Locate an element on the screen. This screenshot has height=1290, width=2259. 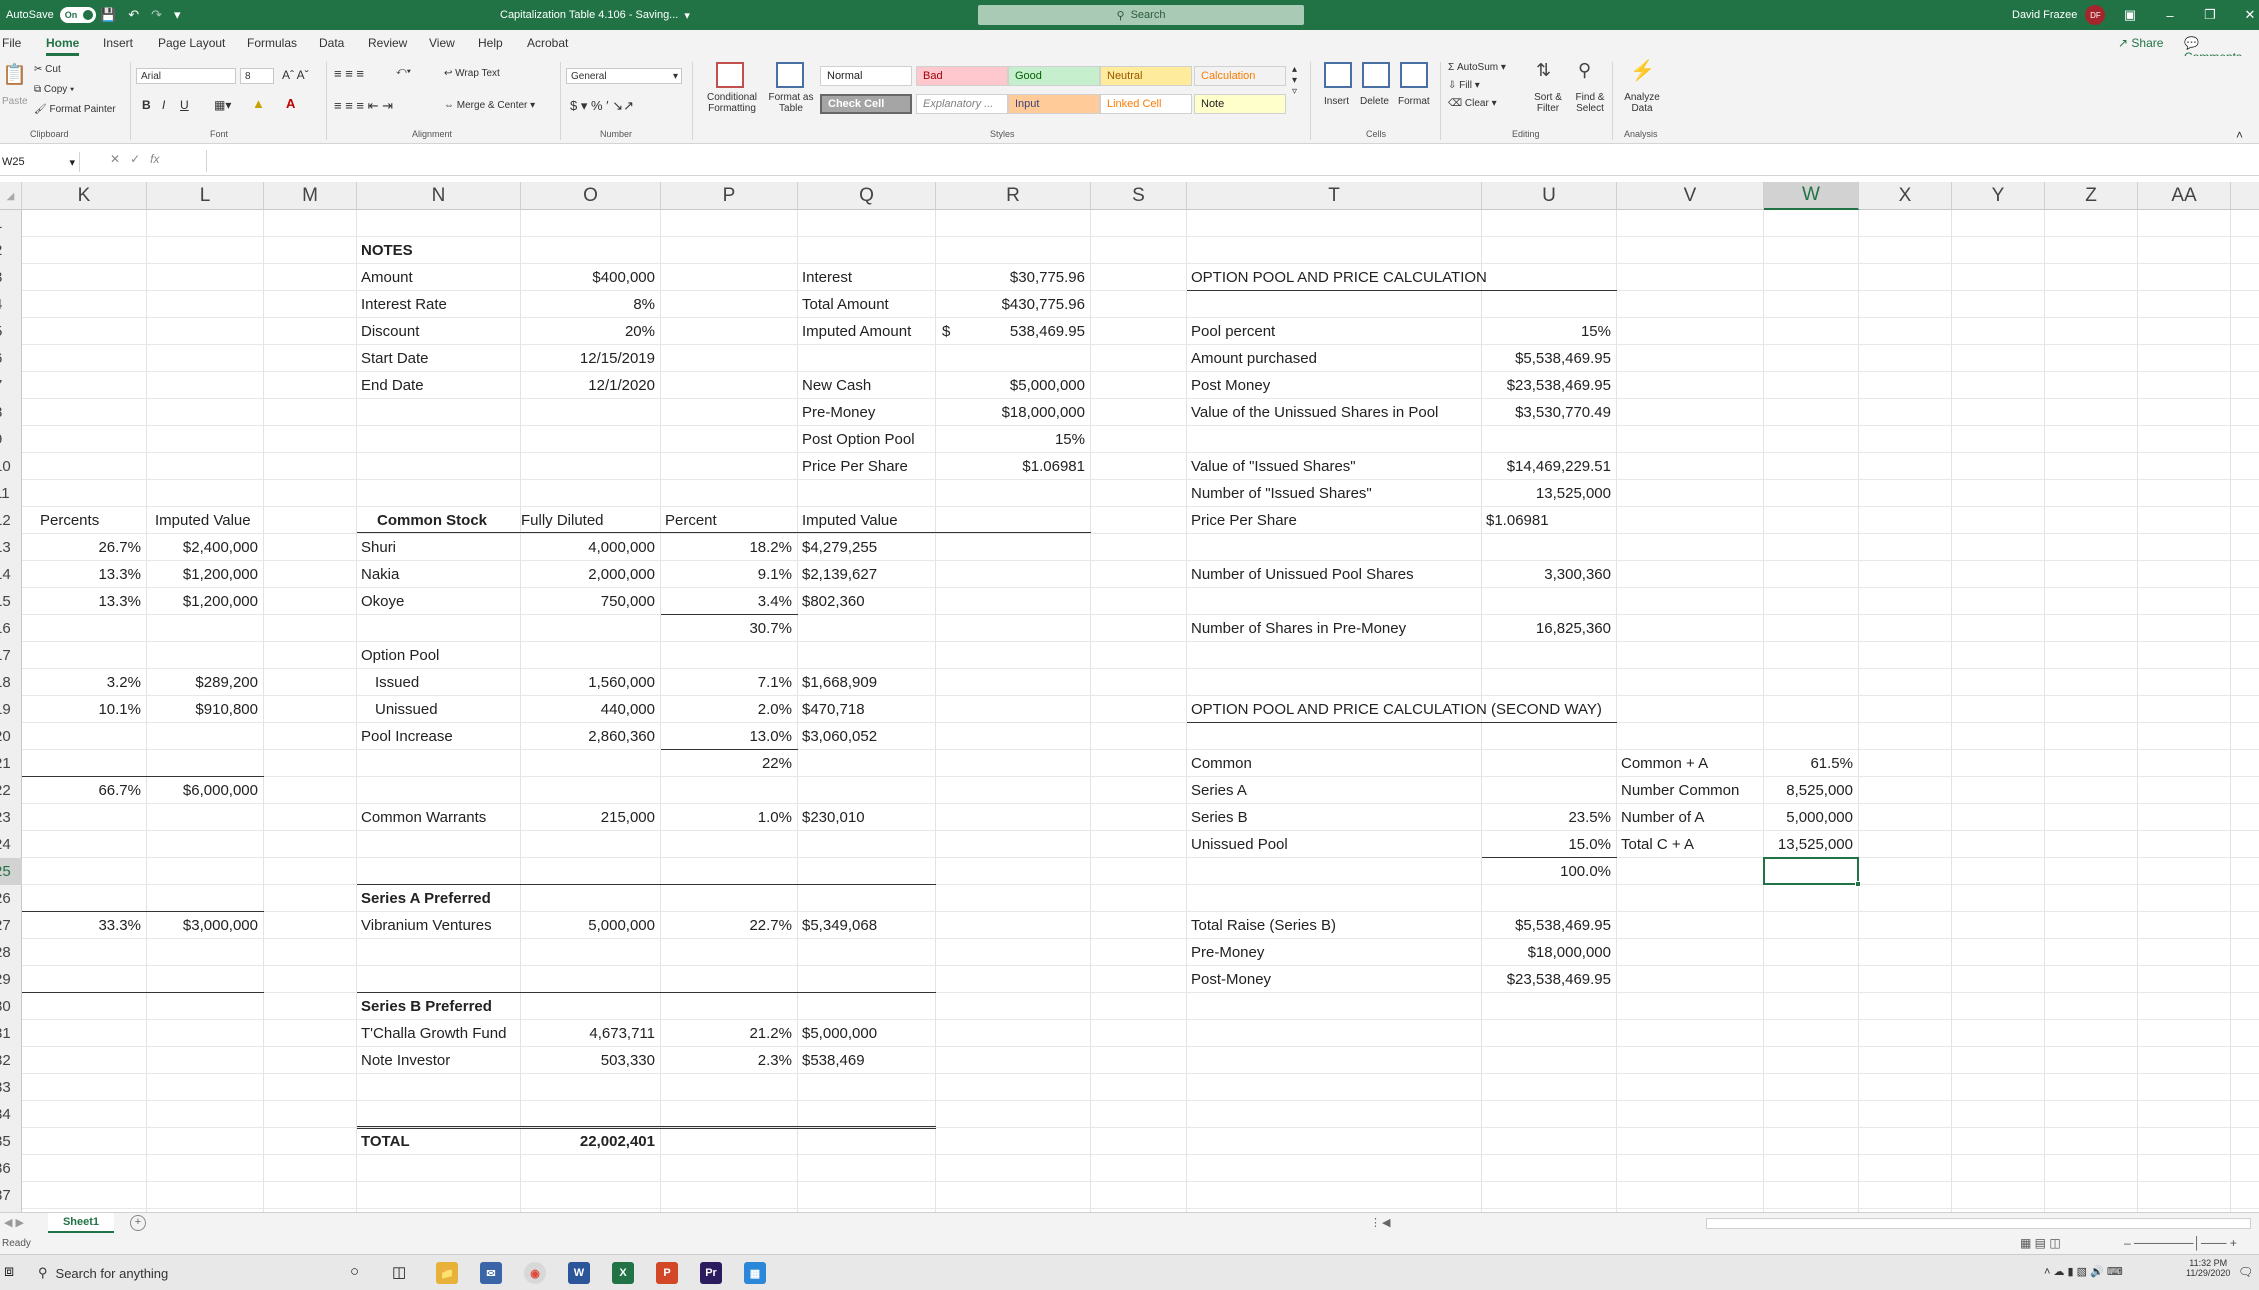
column-header-r: R is located at coordinates (1013, 196).